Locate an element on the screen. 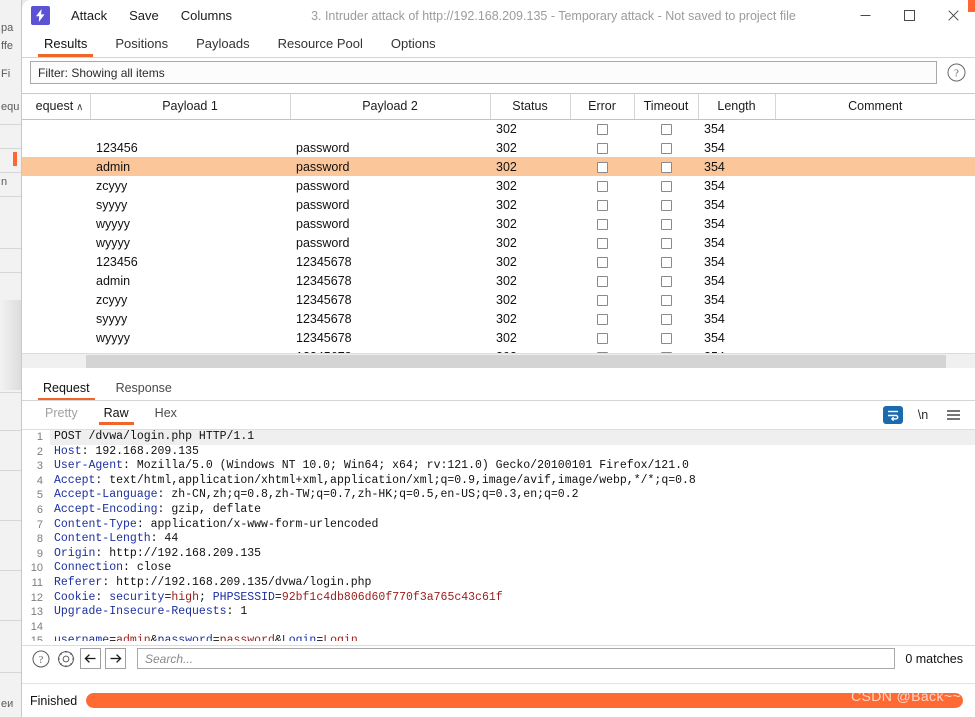 The height and width of the screenshot is (717, 975). tab-response: Response is located at coordinates (144, 390).